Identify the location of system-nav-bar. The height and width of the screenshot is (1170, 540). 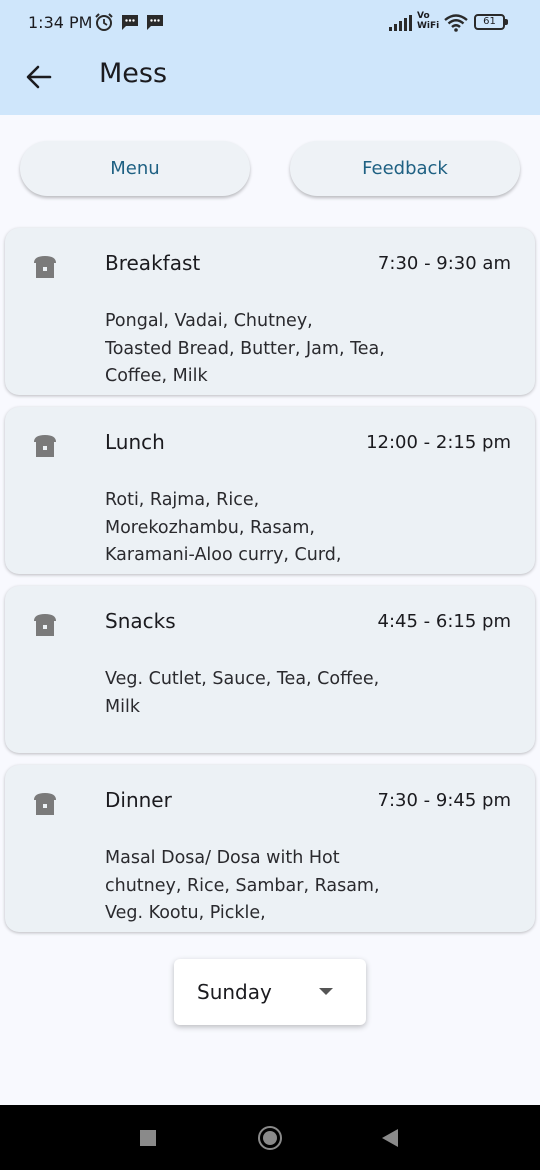
(270, 1137).